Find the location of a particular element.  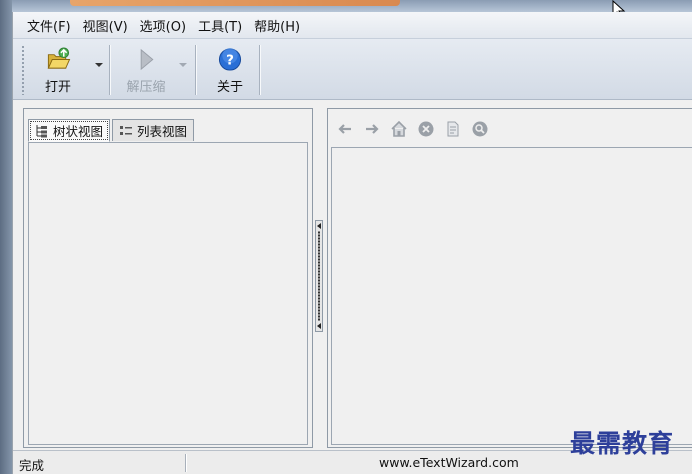

taskbar-highlight is located at coordinates (235, 3).